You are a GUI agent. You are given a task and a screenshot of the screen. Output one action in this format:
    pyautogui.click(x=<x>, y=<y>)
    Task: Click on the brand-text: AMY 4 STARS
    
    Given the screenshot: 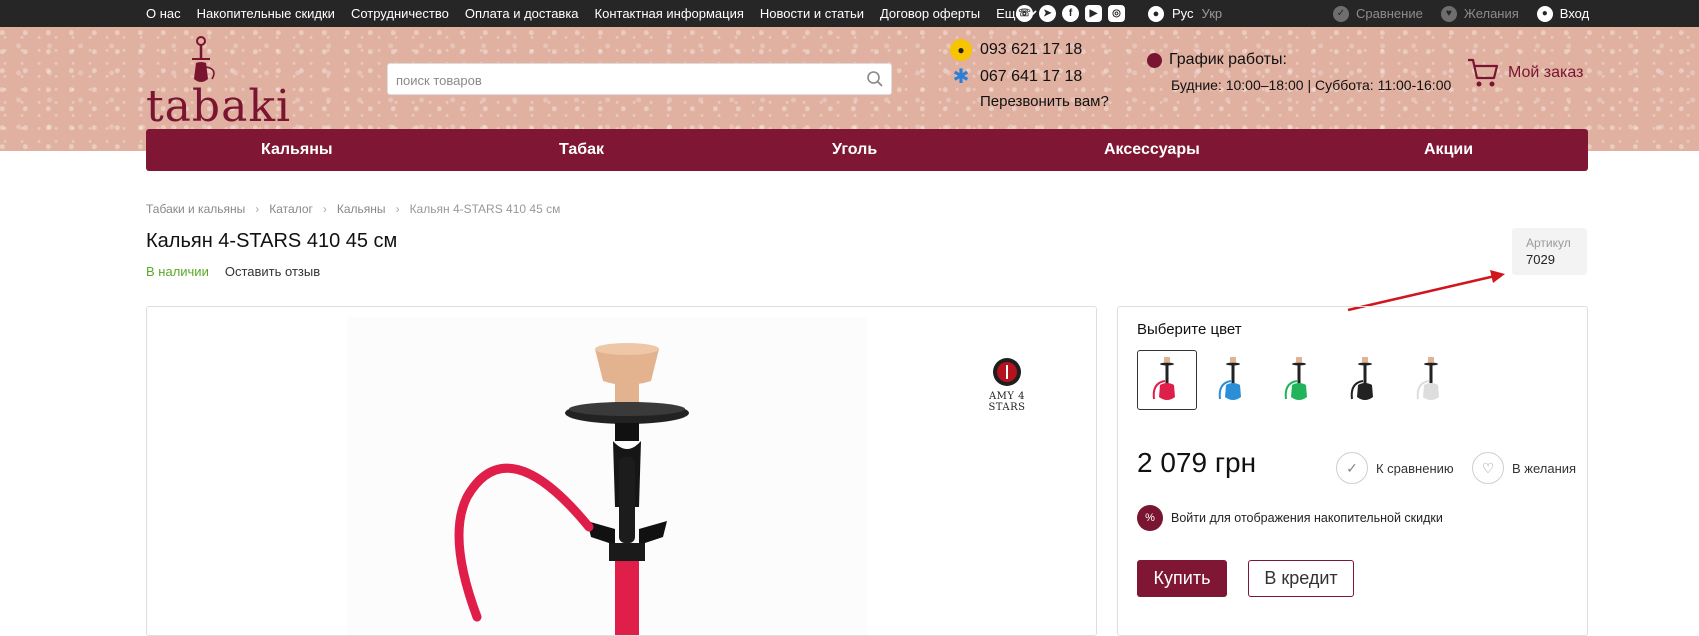 What is the action you would take?
    pyautogui.click(x=1007, y=402)
    